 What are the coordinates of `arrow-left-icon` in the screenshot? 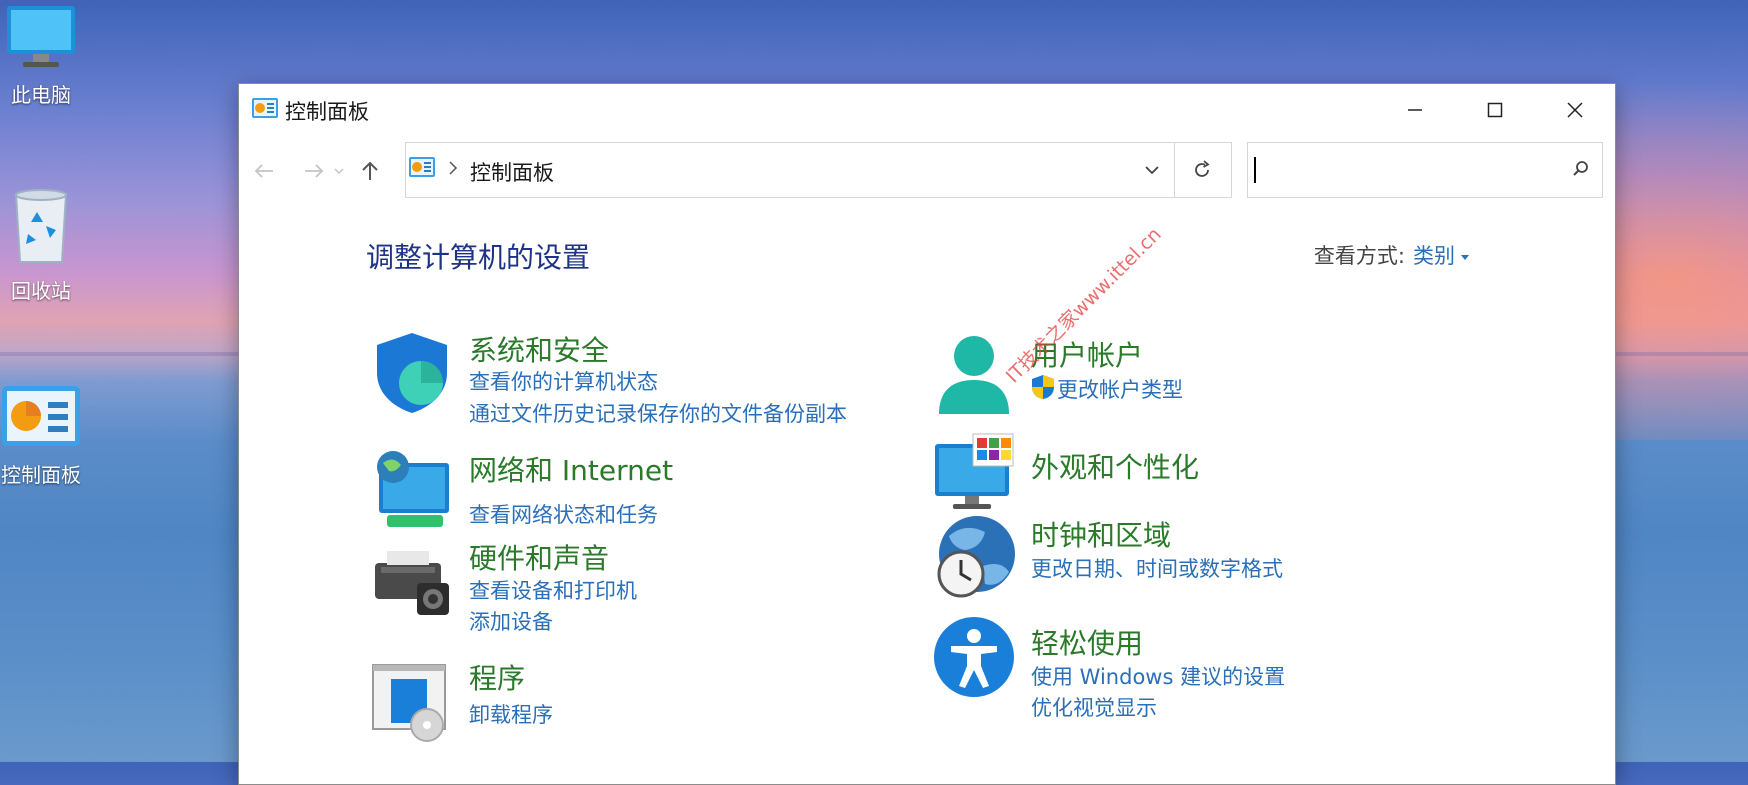 It's located at (263, 171).